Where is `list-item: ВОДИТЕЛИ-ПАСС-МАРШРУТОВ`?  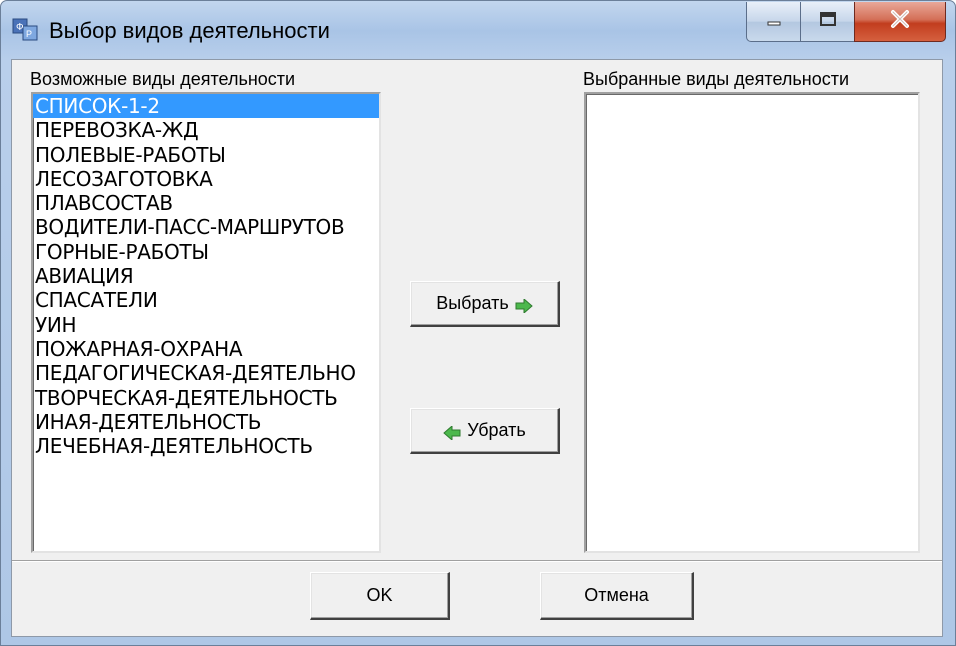 list-item: ВОДИТЕЛИ-ПАСС-МАРШРУТОВ is located at coordinates (206, 227).